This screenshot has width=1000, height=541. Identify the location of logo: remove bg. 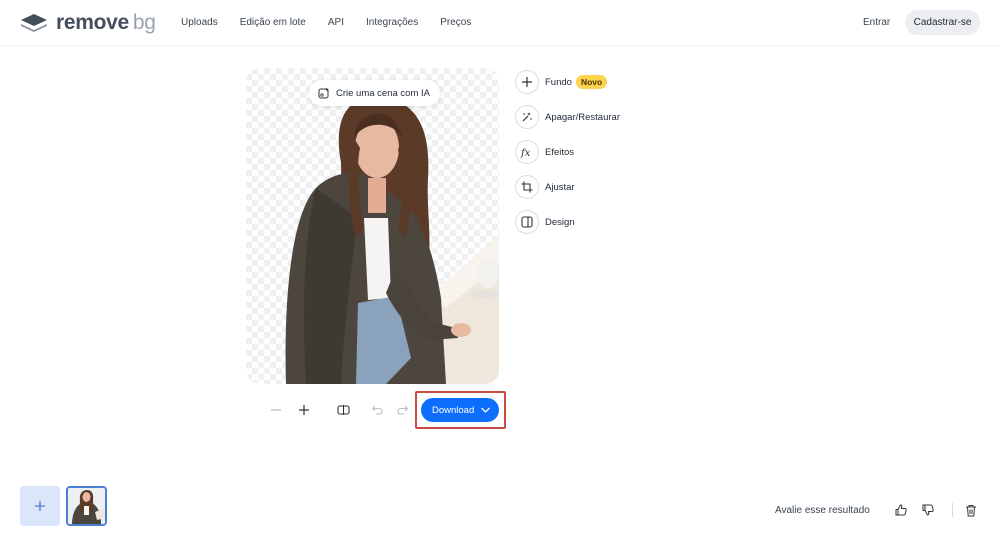
(88, 23).